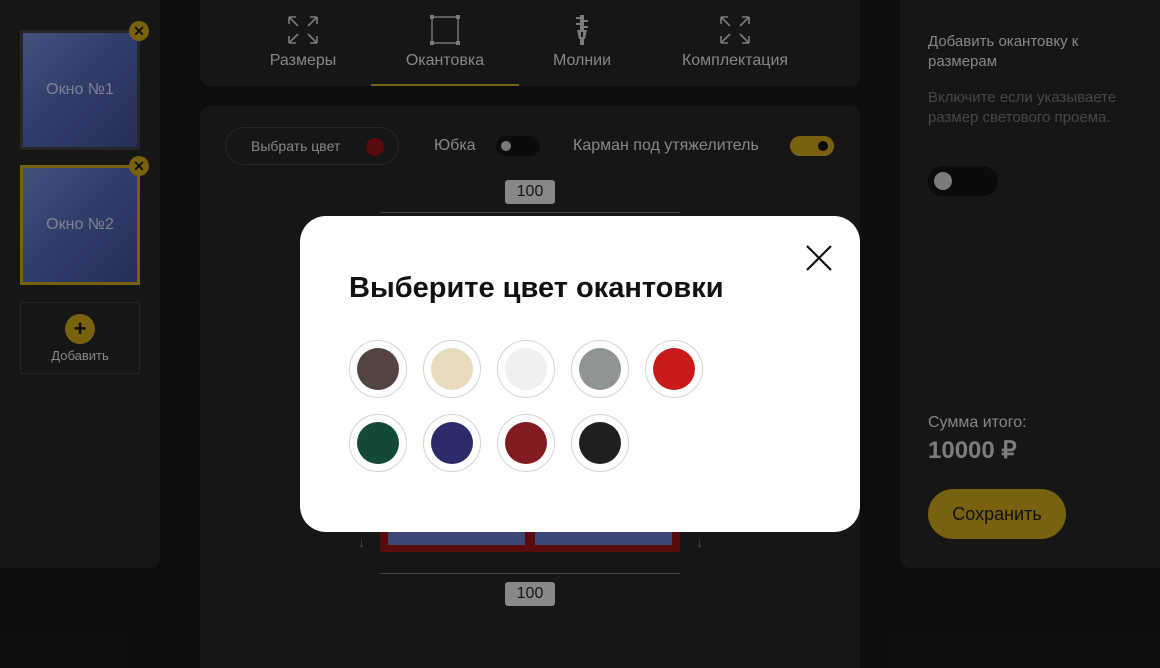  I want to click on color-swatch-green, so click(378, 443).